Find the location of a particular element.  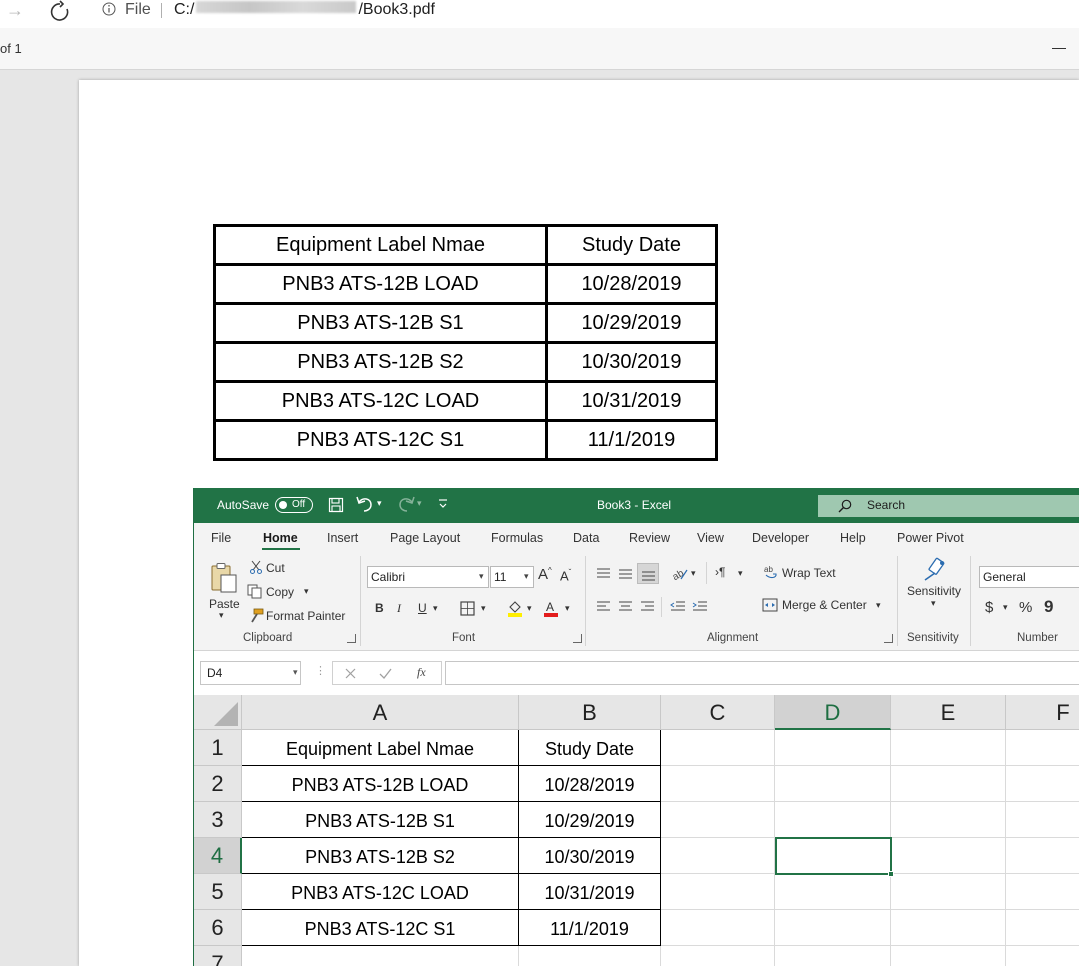

cell-a7 is located at coordinates (380, 956).